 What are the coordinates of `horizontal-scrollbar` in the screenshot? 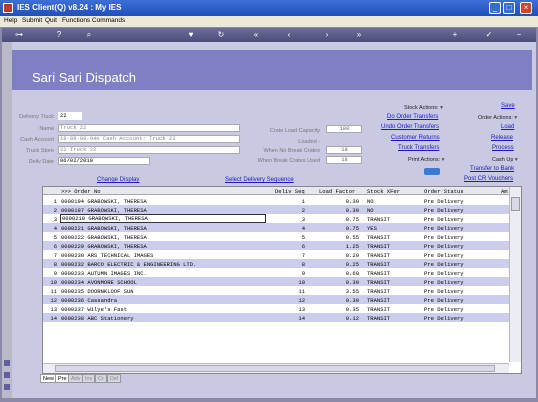 It's located at (276, 368).